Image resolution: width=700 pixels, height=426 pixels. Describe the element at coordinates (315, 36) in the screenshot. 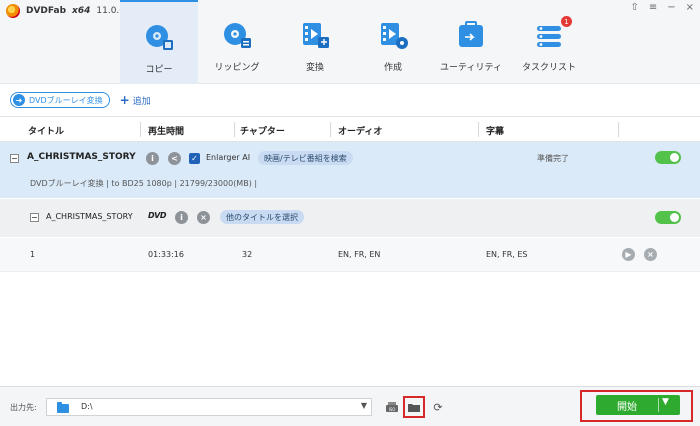

I see `film-convert-icon` at that location.